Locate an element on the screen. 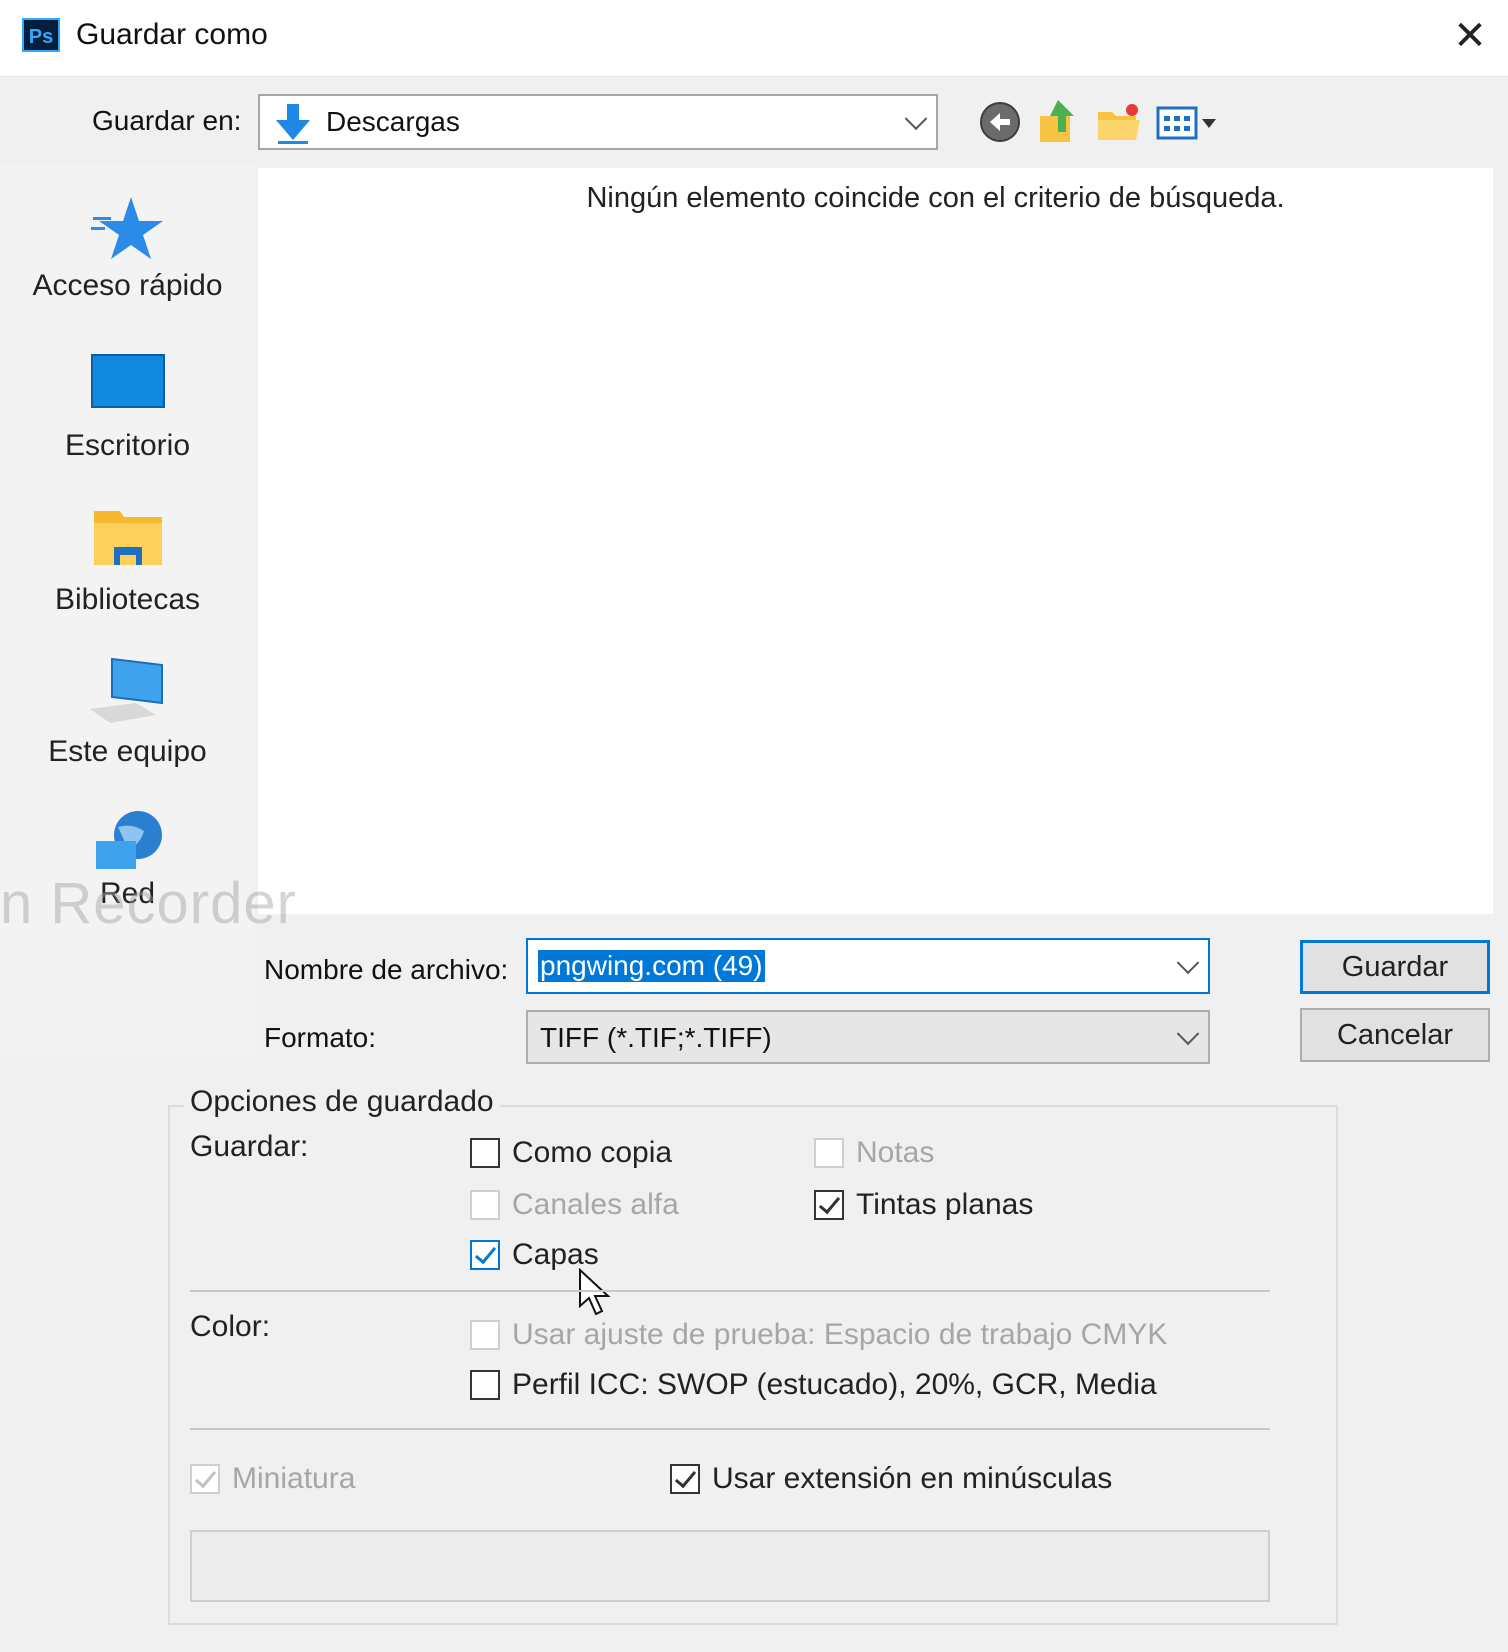  spot-colors-label: Tintas planas is located at coordinates (945, 1204).